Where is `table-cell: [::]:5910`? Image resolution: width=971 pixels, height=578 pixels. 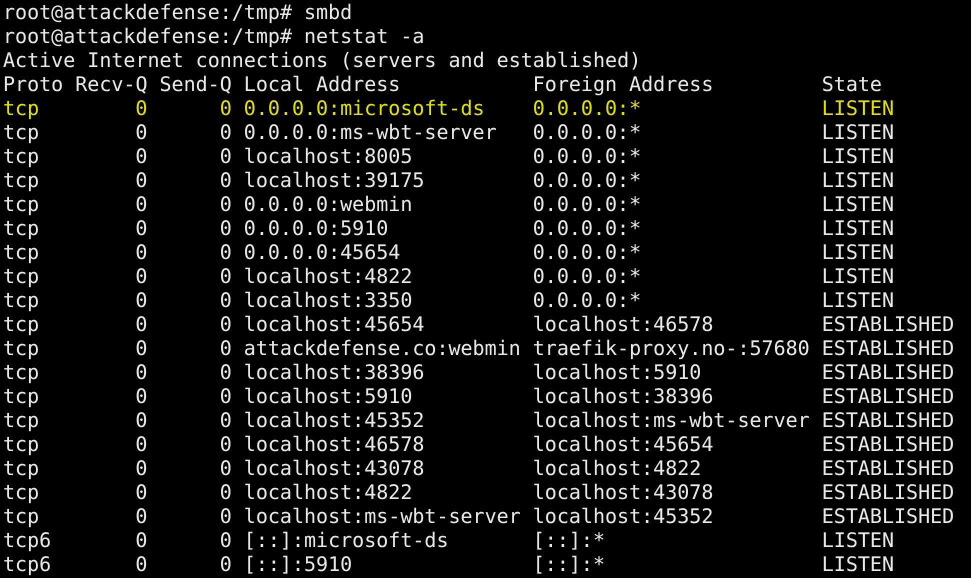
table-cell: [::]:5910 is located at coordinates (298, 564).